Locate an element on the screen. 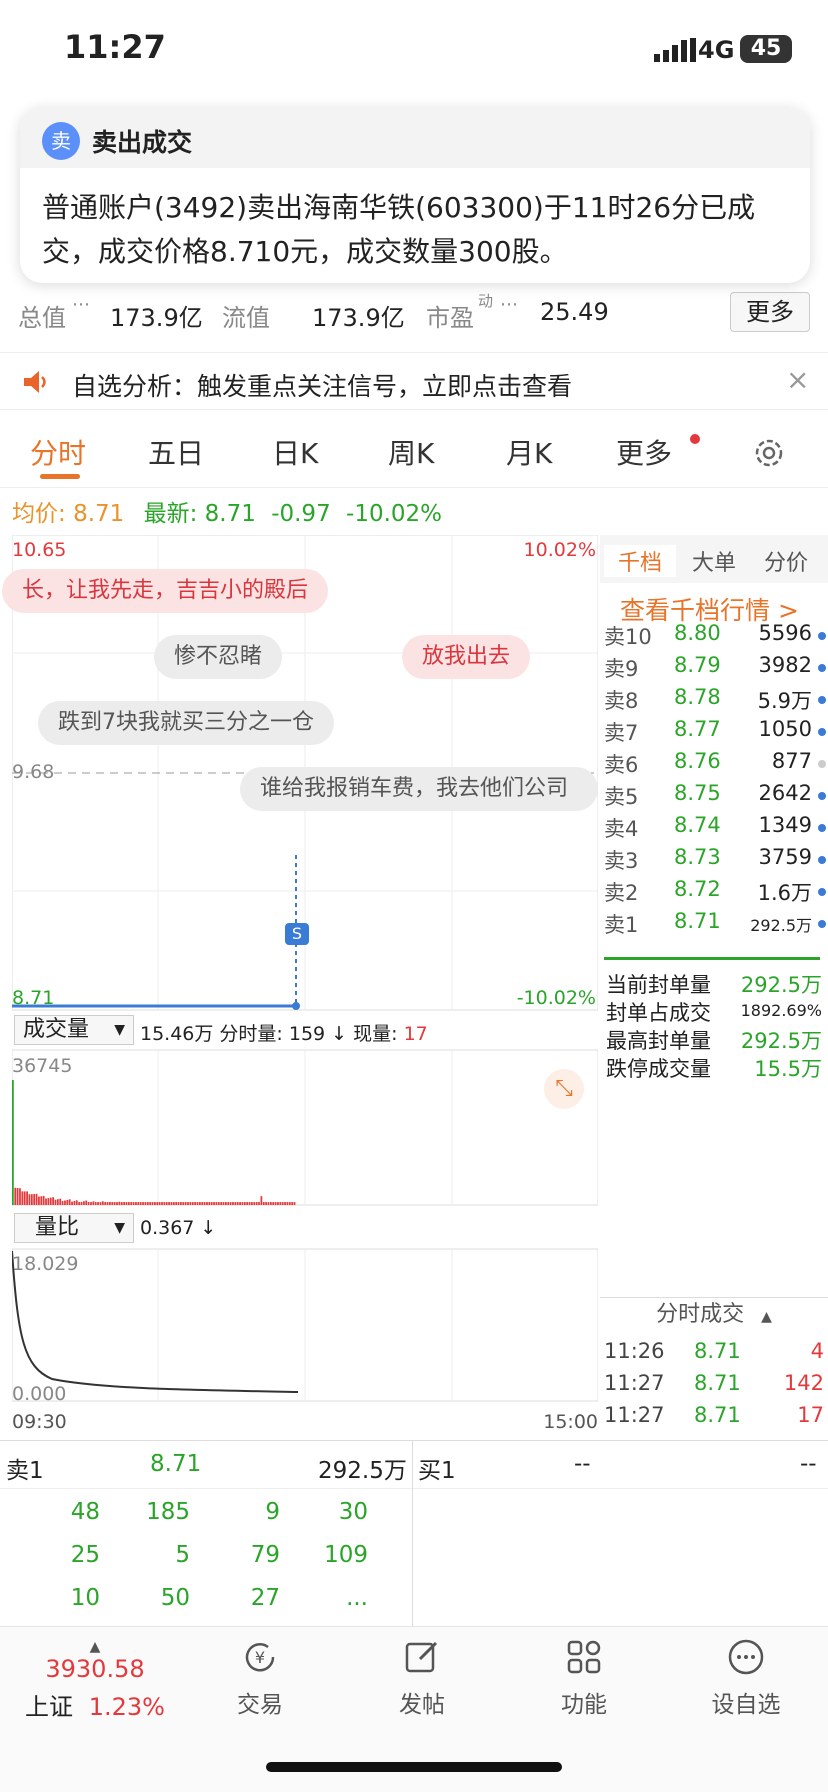 This screenshot has width=828, height=1792. seal-stat-row: 跌停成交量 15.5万 is located at coordinates (714, 1069).